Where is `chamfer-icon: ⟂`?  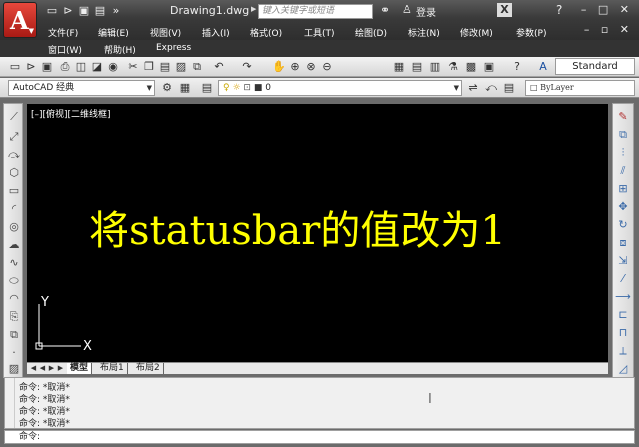 chamfer-icon: ⟂ is located at coordinates (623, 351).